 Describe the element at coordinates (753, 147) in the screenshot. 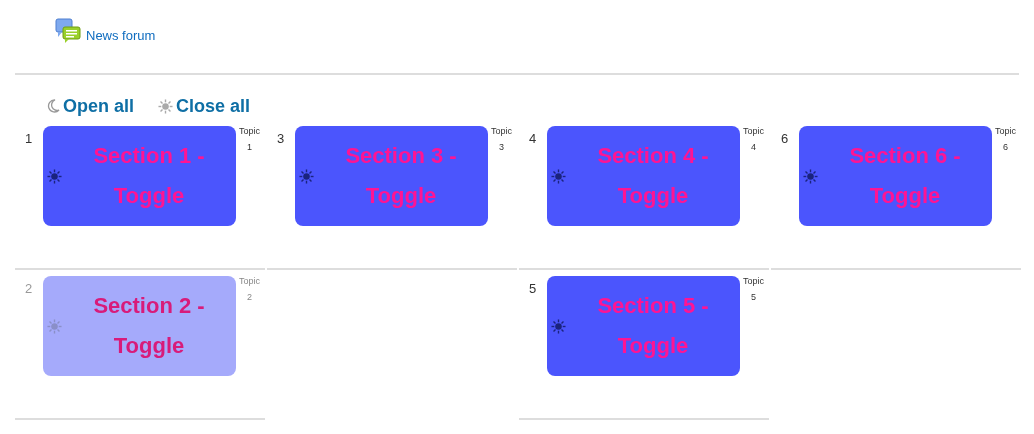

I see `topic-number: 4` at that location.